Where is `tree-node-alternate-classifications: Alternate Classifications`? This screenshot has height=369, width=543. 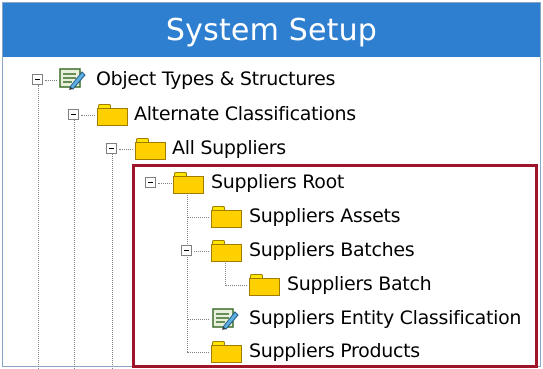 tree-node-alternate-classifications: Alternate Classifications is located at coordinates (245, 114).